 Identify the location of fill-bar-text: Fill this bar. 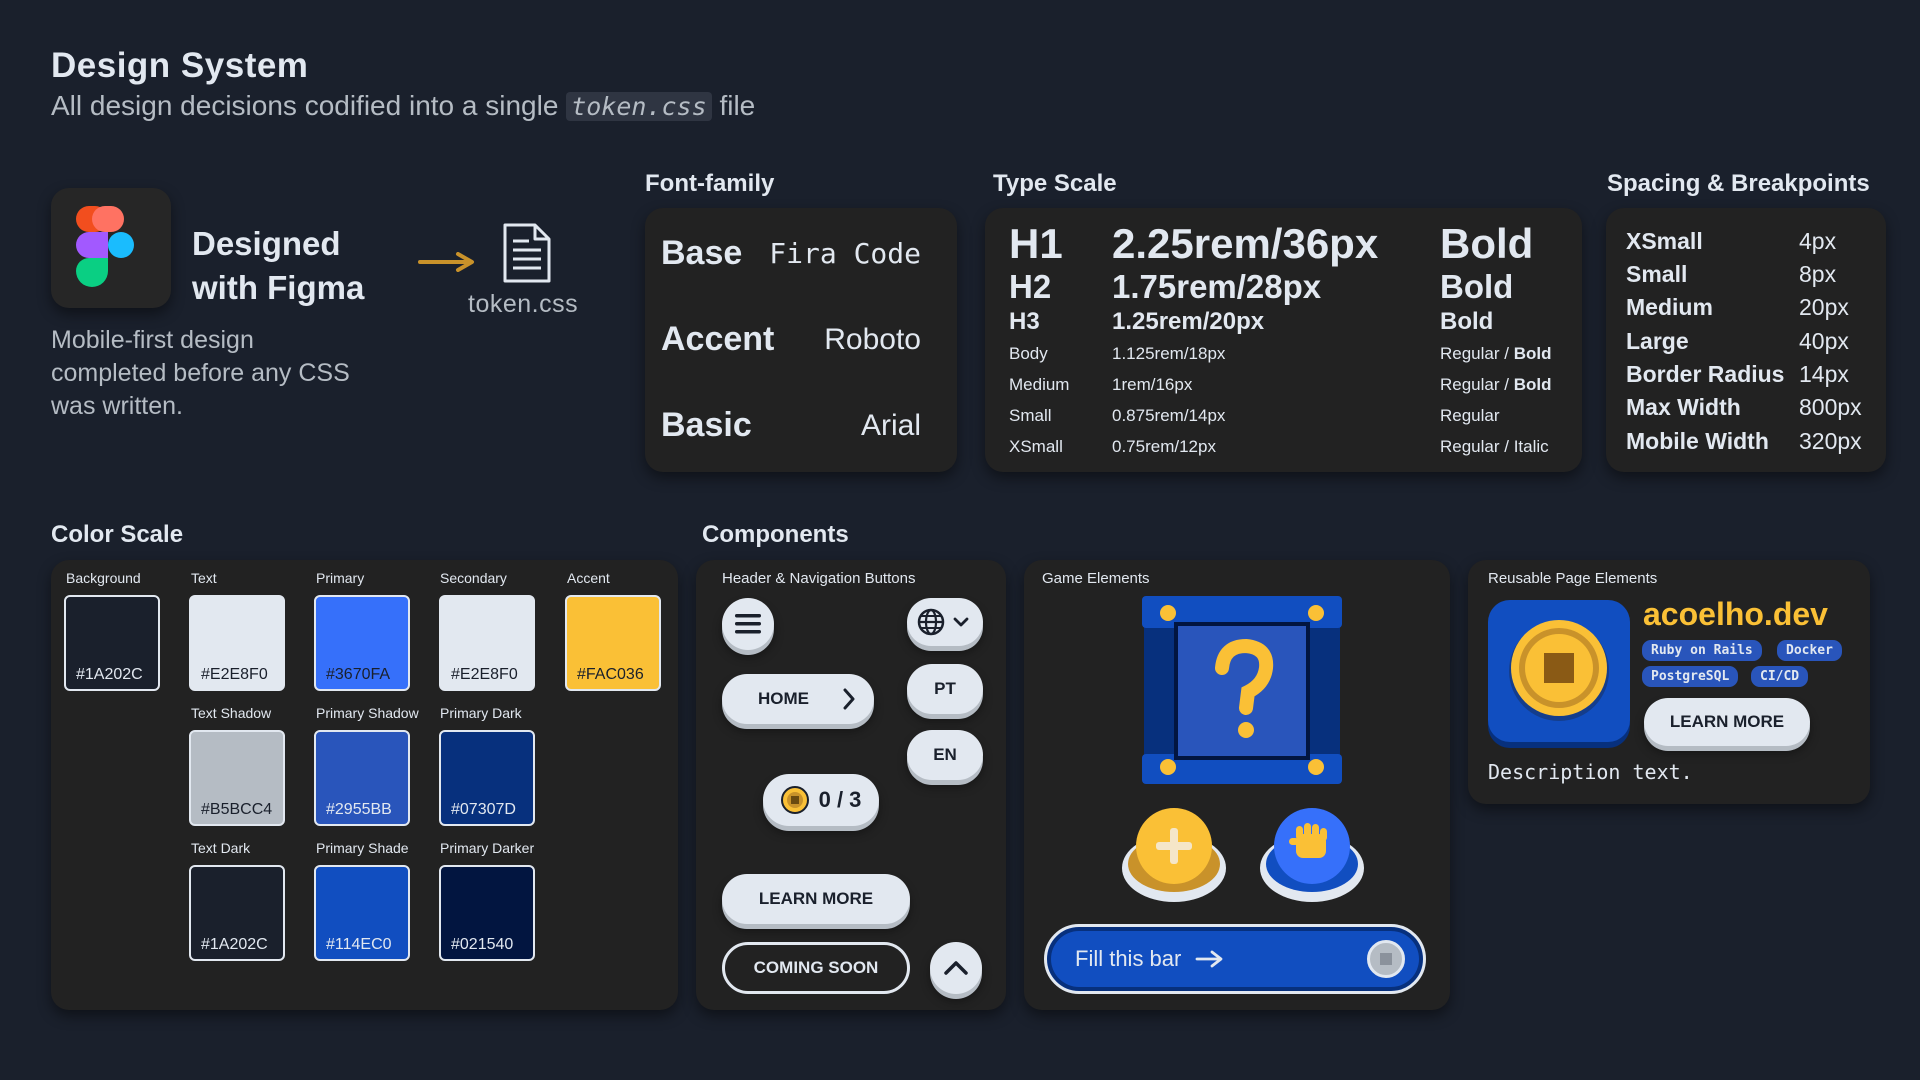
(1128, 958).